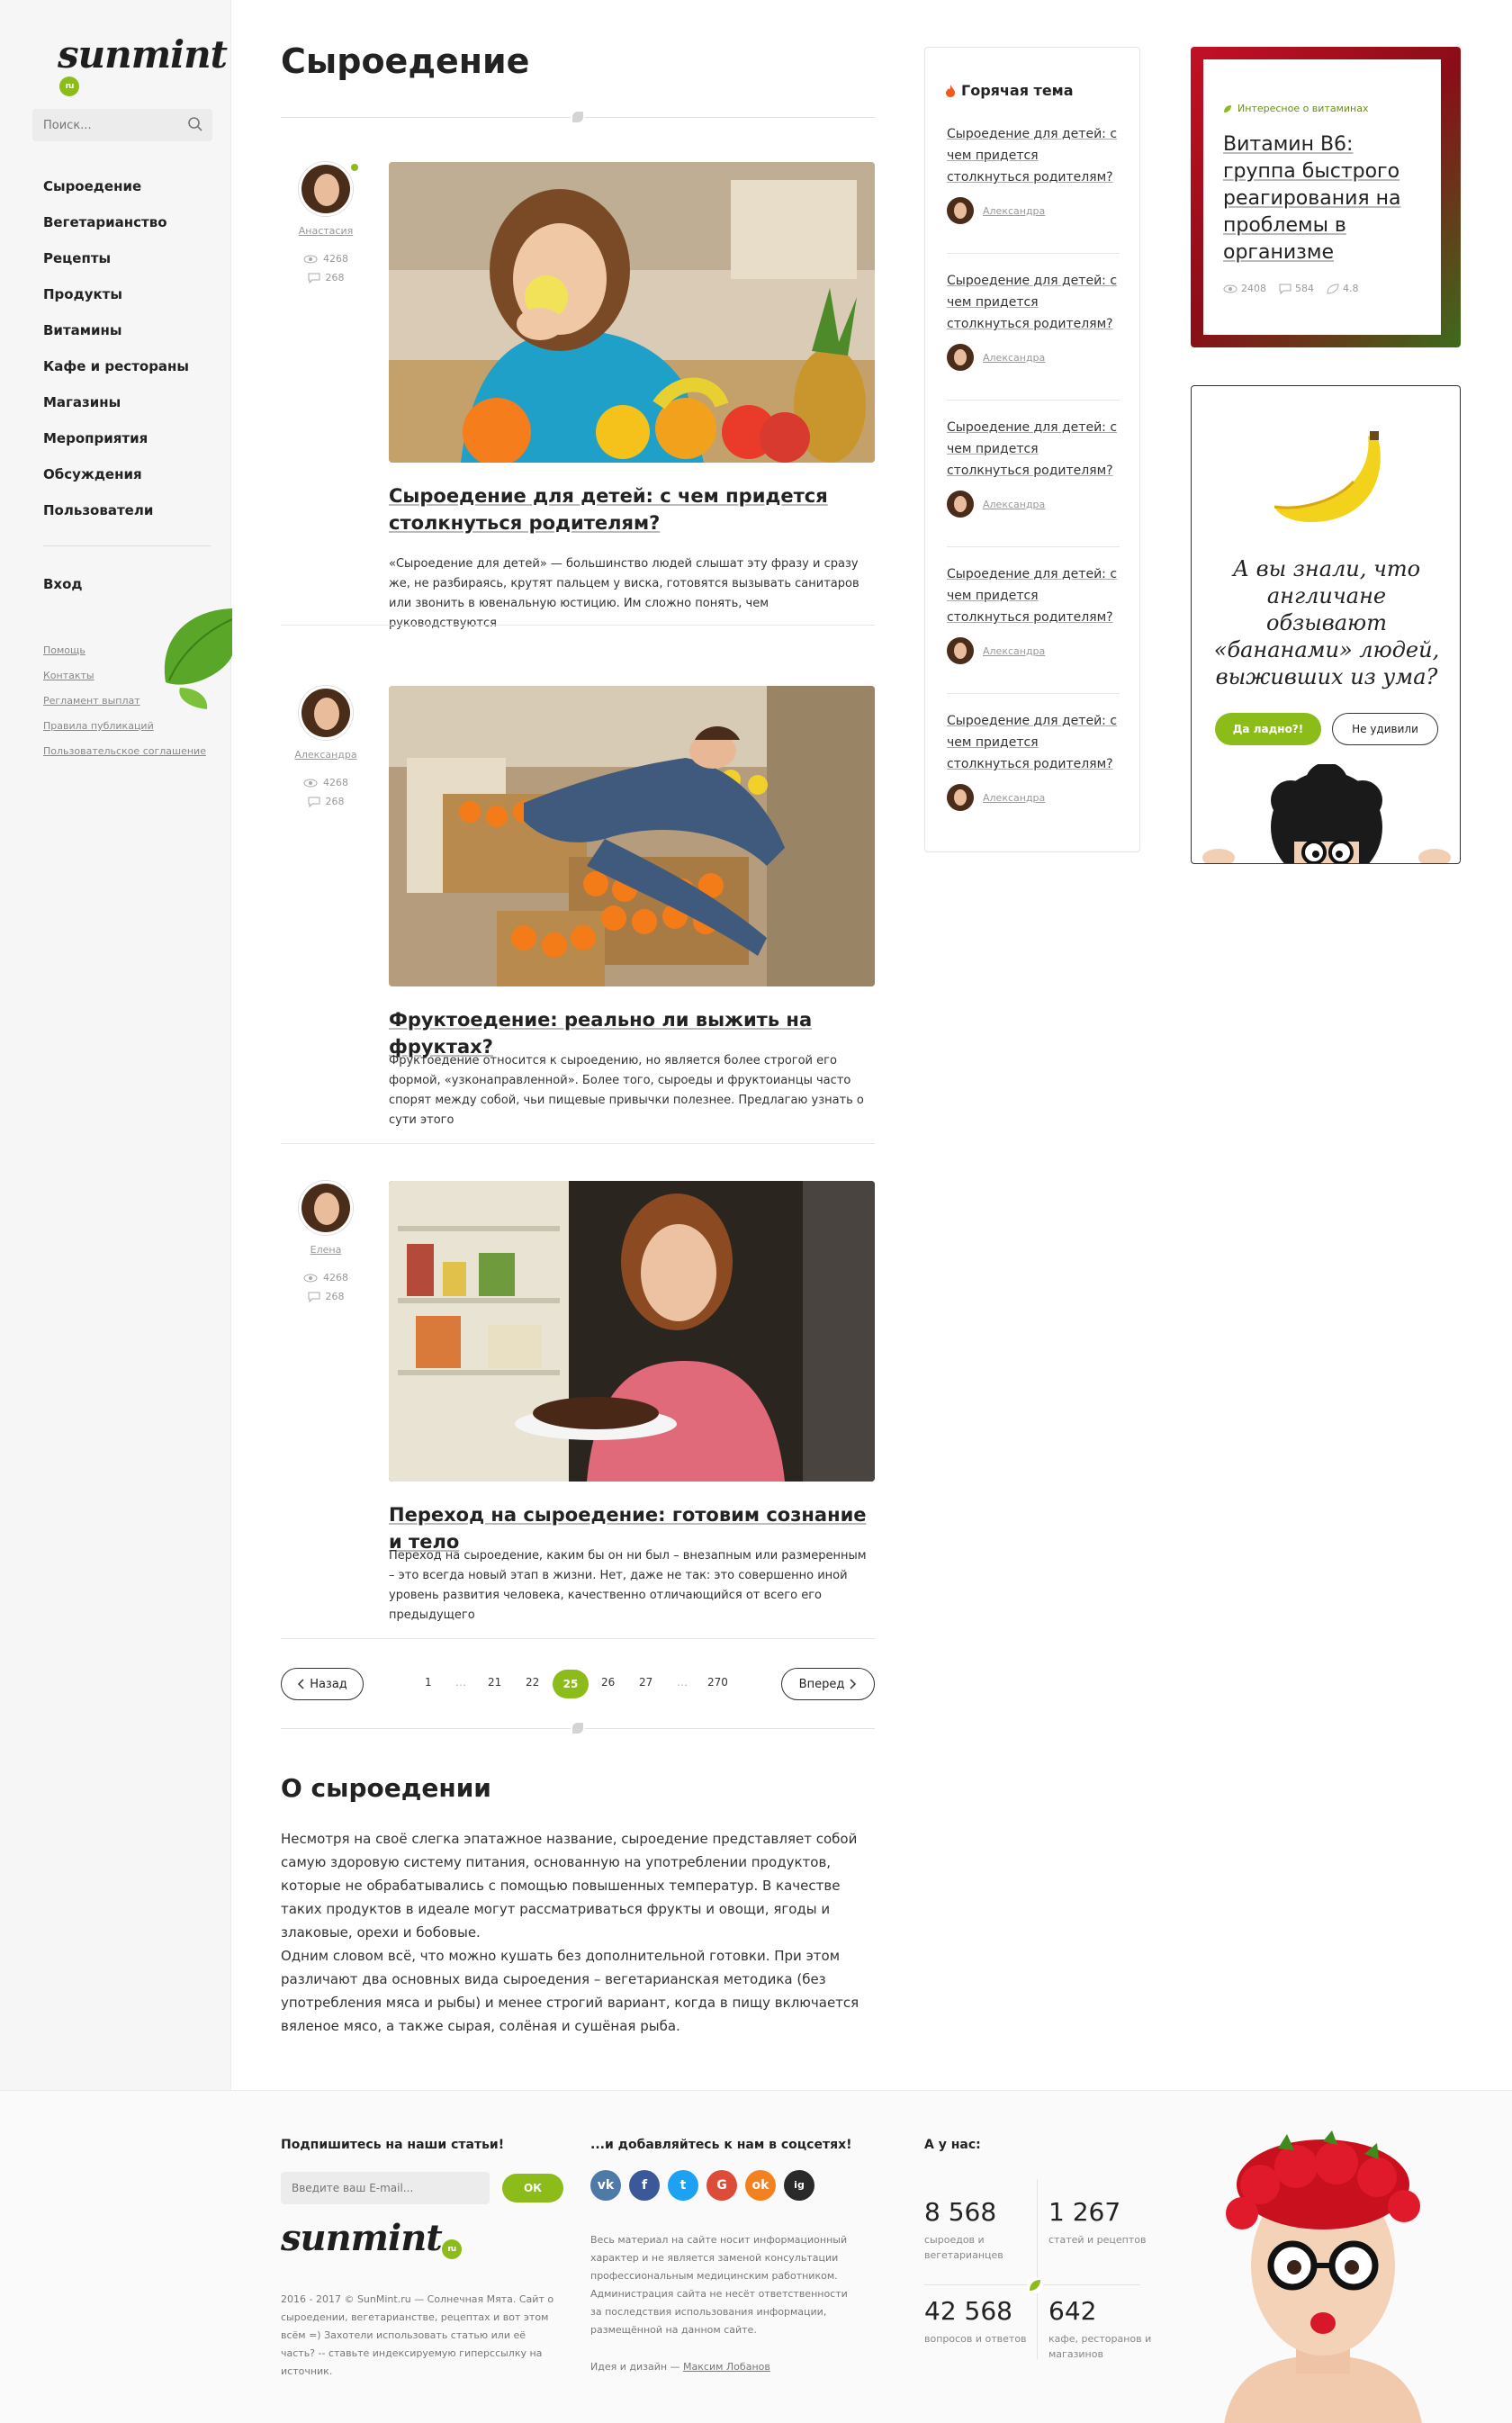  Describe the element at coordinates (335, 278) in the screenshot. I see `comments-value: 268` at that location.